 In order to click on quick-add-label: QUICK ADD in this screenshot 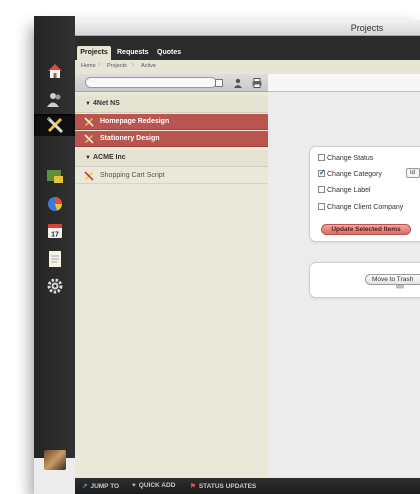, I will do `click(157, 485)`.